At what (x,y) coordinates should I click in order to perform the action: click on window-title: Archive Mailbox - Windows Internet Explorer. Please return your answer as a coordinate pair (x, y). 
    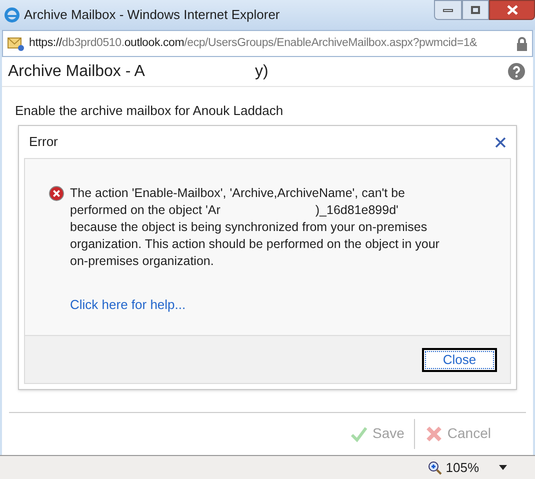
    Looking at the image, I should click on (152, 15).